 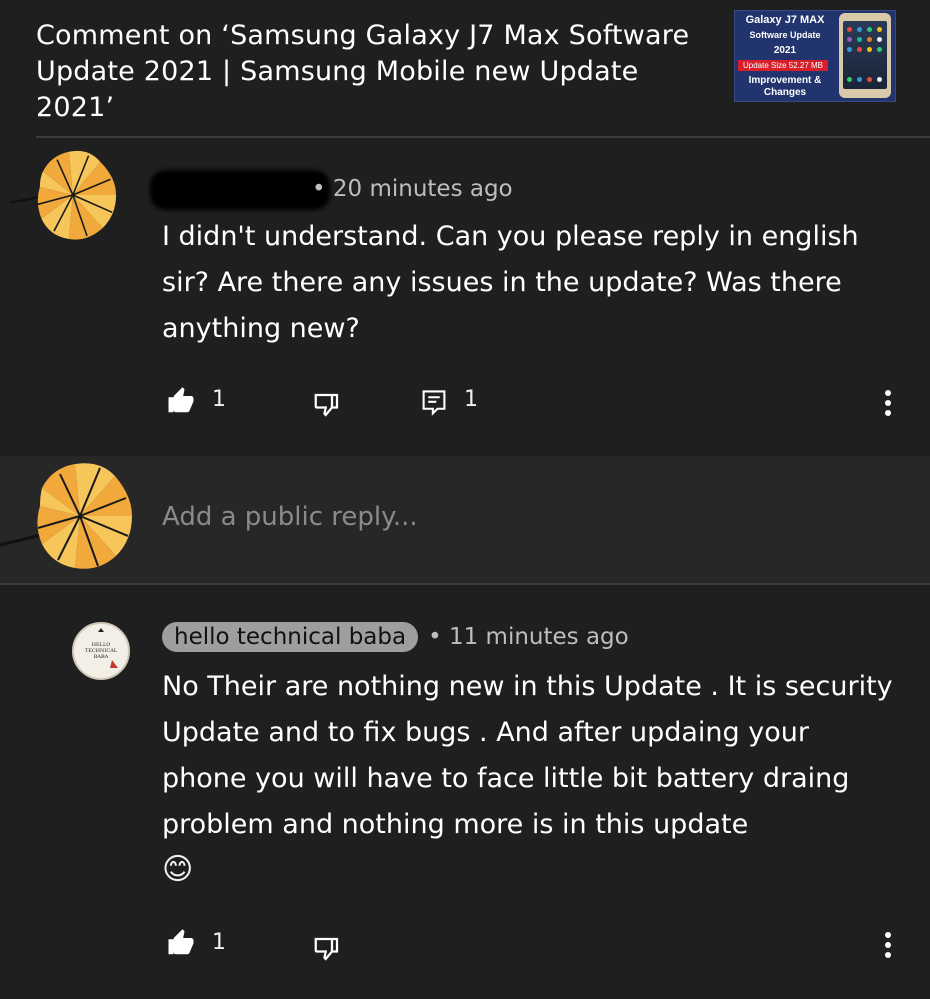 I want to click on reply-more-button, so click(x=888, y=945).